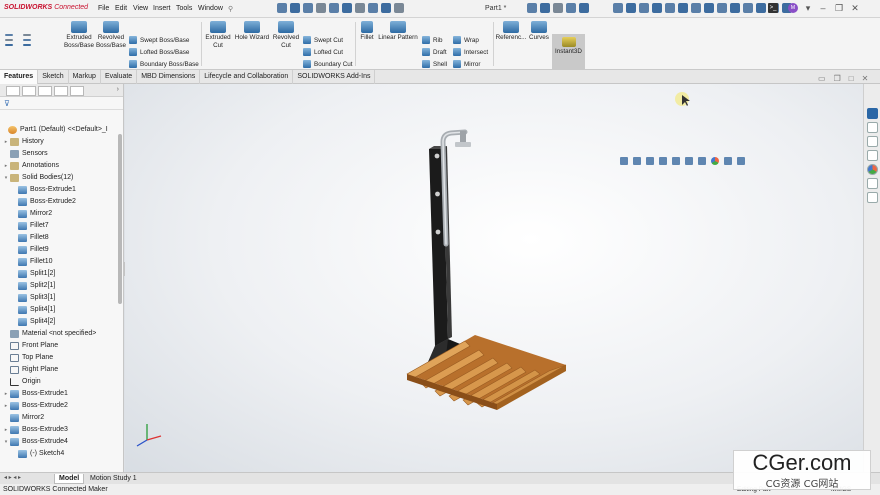 This screenshot has height=495, width=880. What do you see at coordinates (25, 154) in the screenshot?
I see `tree-item: Sensors` at bounding box center [25, 154].